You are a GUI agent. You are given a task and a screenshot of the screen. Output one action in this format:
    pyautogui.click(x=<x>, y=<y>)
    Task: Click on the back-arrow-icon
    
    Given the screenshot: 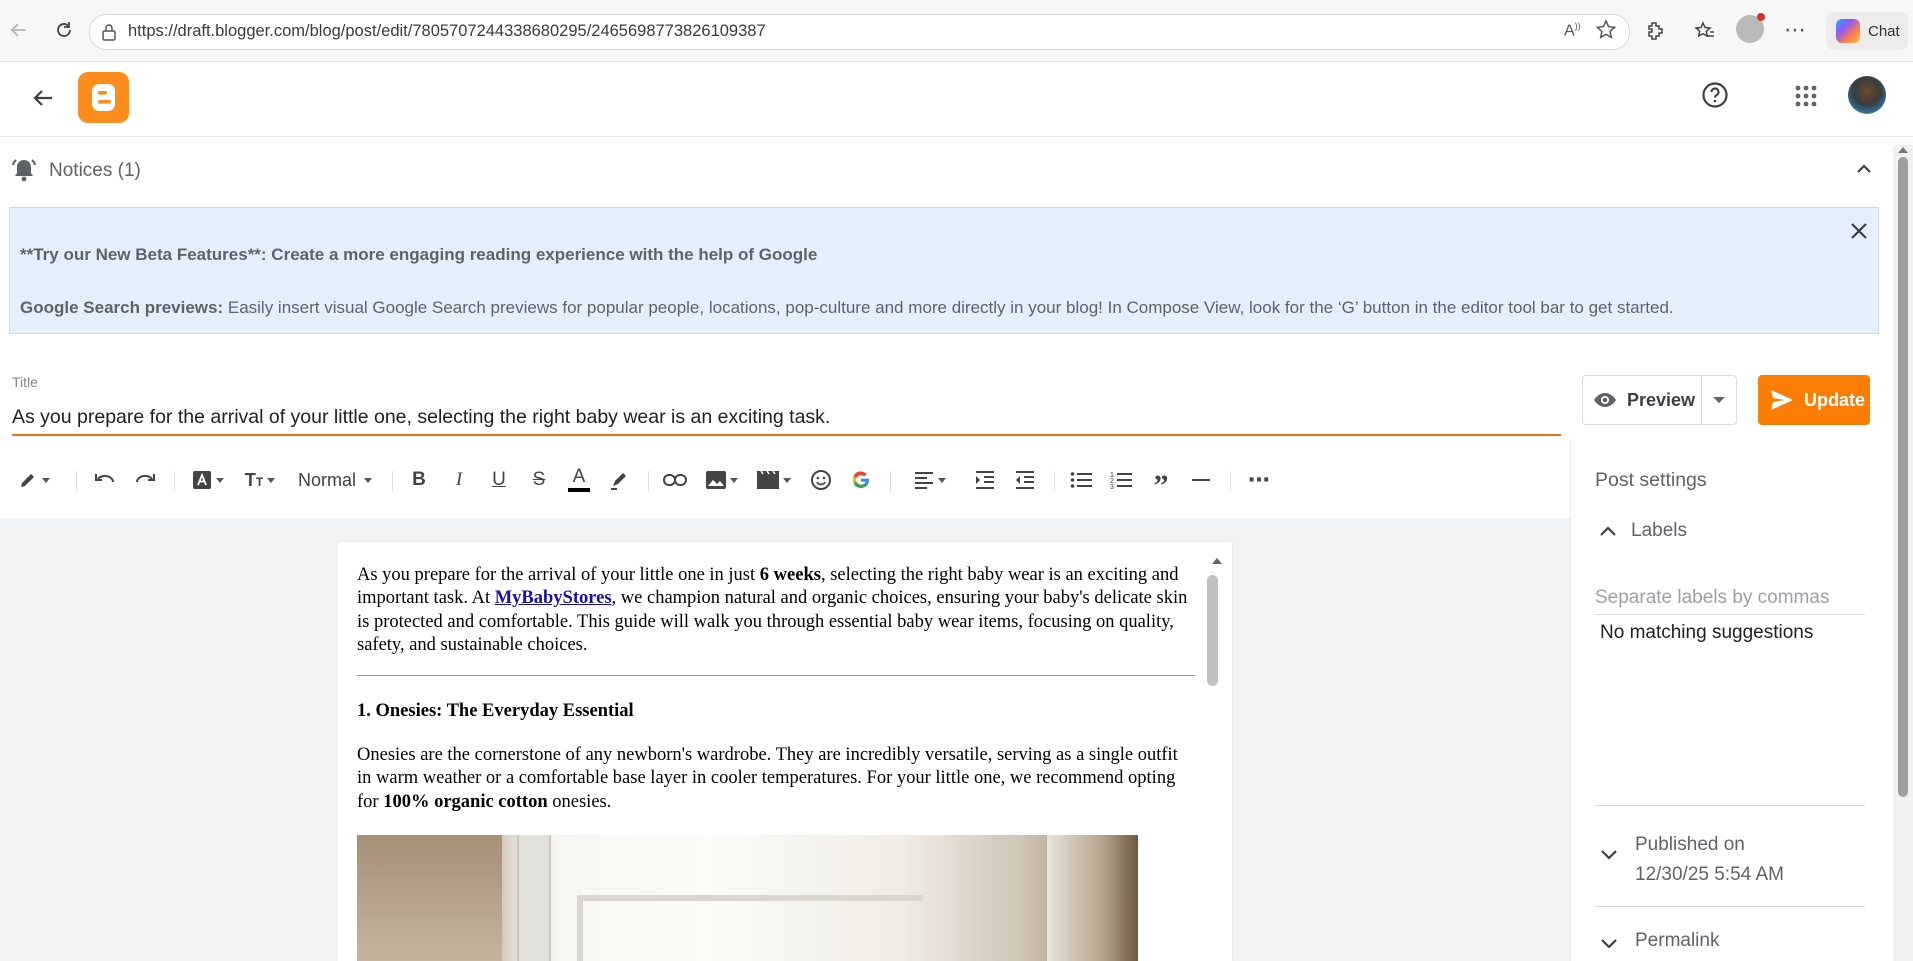 What is the action you would take?
    pyautogui.click(x=43, y=100)
    